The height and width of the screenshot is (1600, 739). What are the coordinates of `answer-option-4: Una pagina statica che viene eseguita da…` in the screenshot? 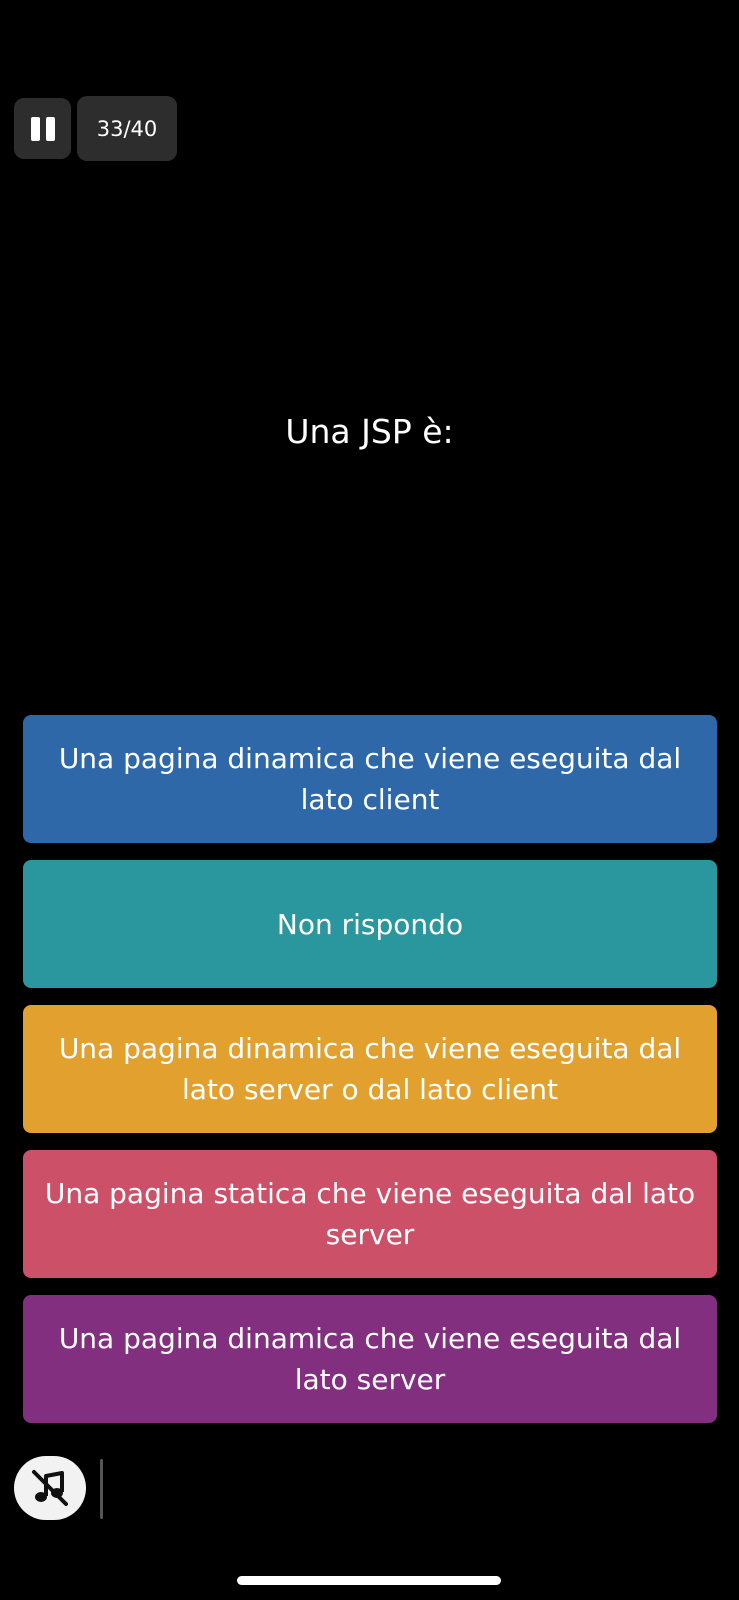 It's located at (370, 1214).